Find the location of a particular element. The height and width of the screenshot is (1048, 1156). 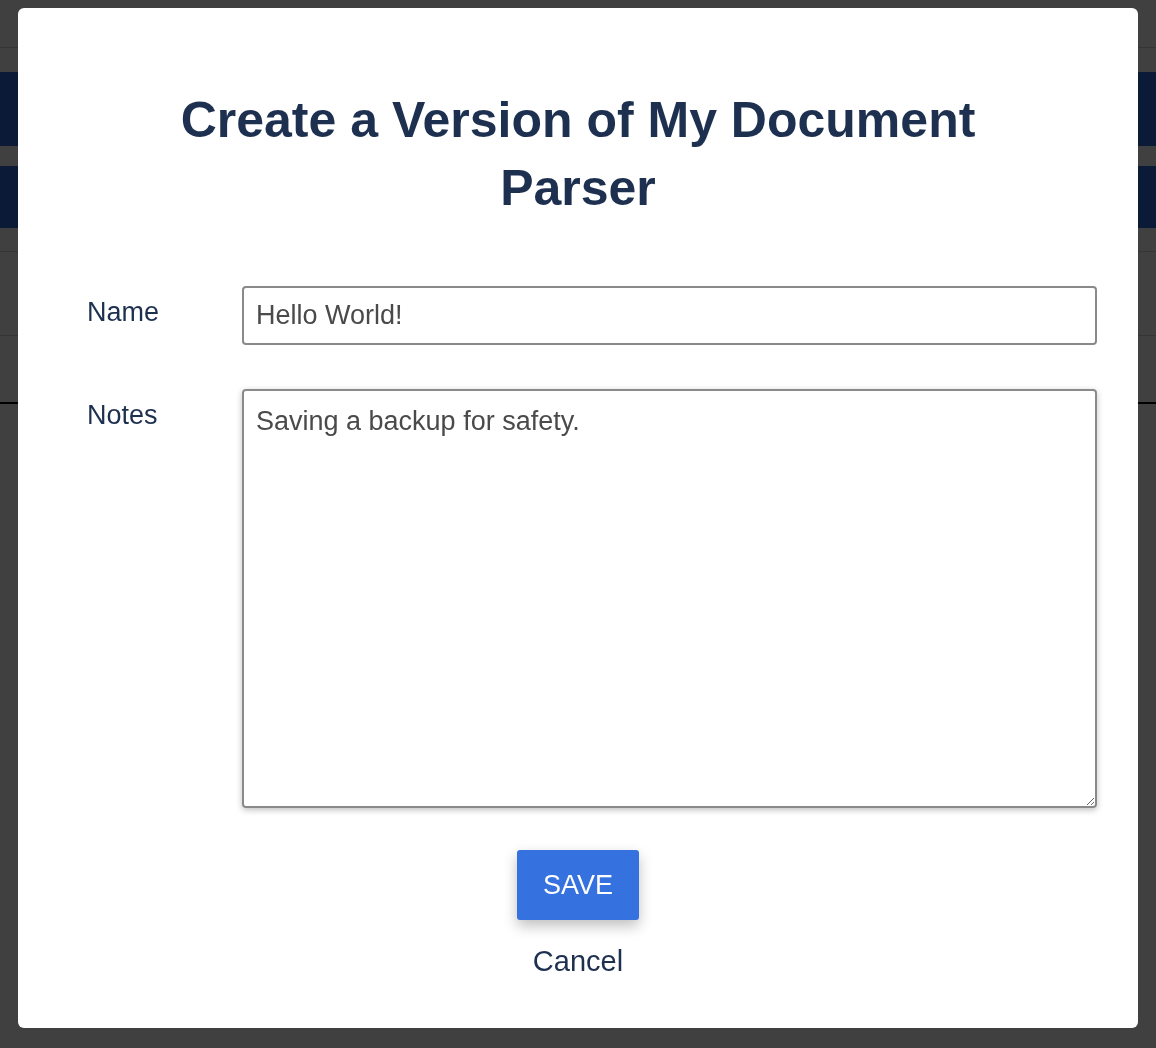

field-label: Notes is located at coordinates (123, 415).